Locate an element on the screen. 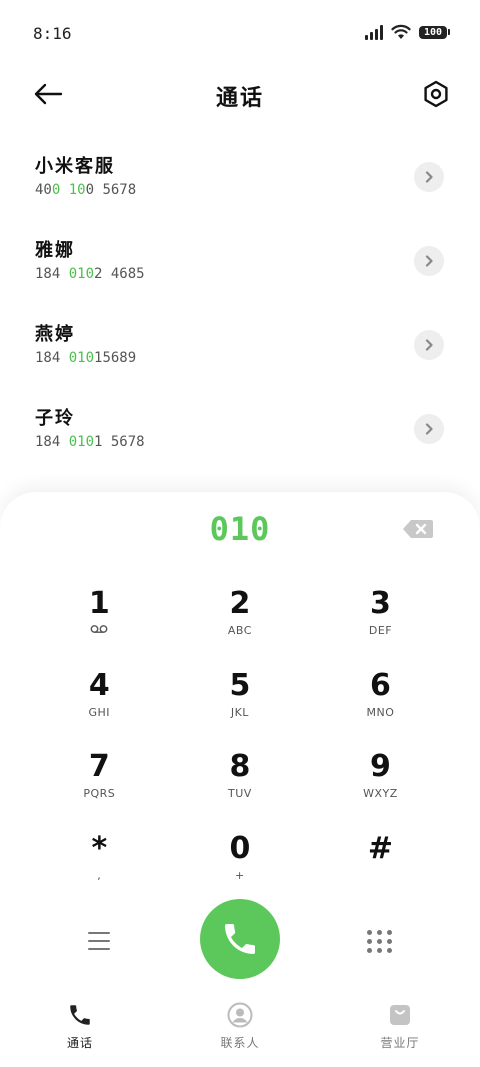 Image resolution: width=480 pixels, height=1067 pixels. settings-button is located at coordinates (436, 94).